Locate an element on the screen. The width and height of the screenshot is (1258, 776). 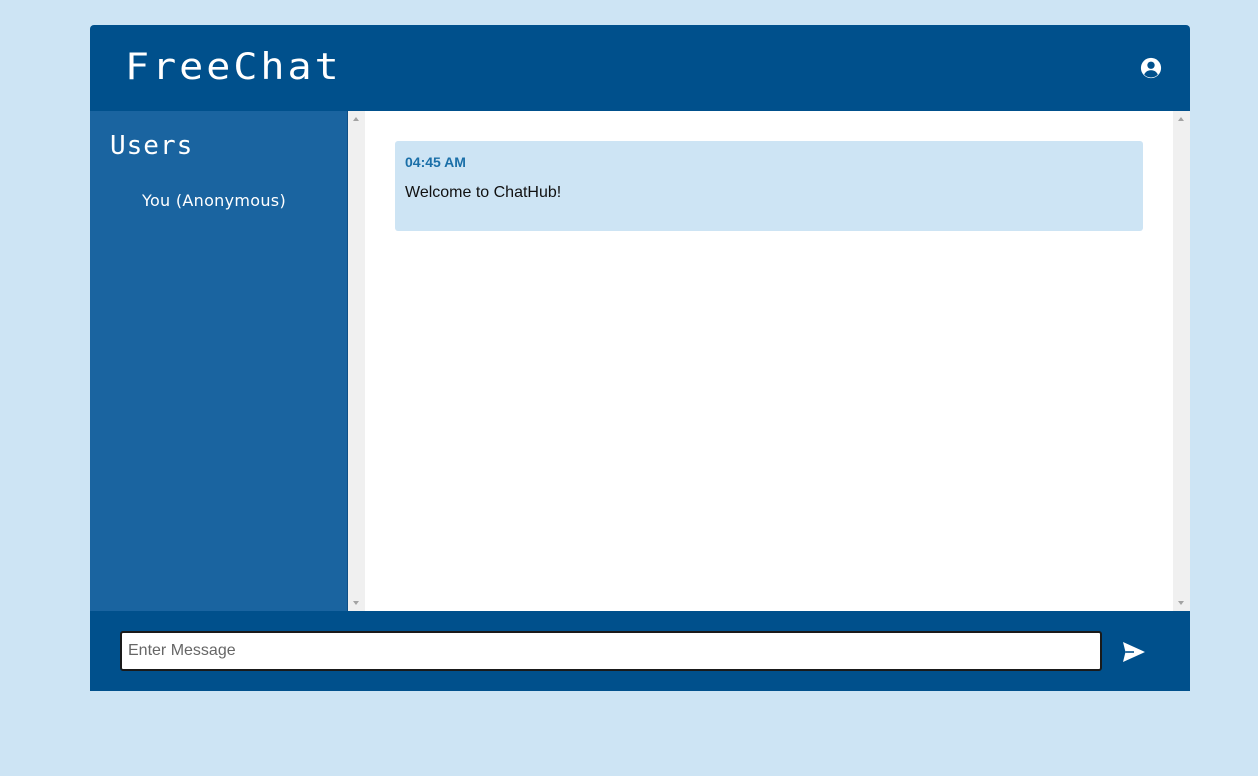
message-composer is located at coordinates (640, 651).